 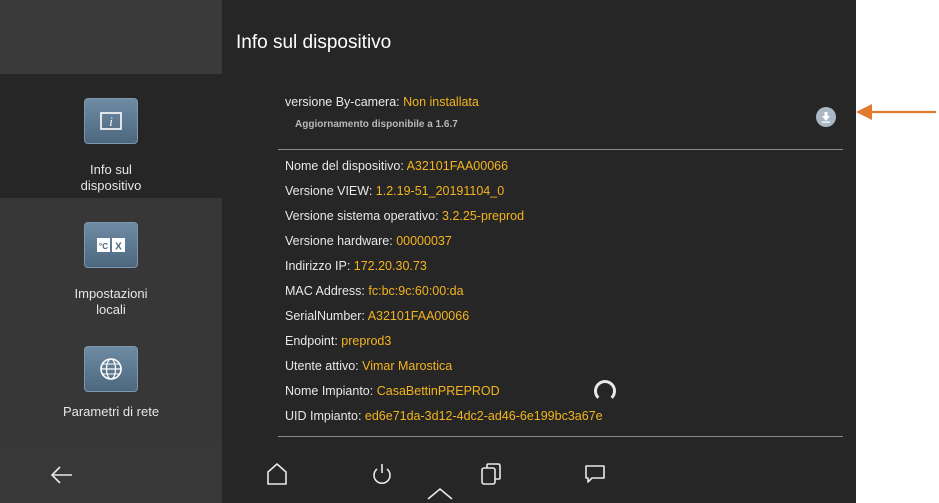 I want to click on wifi-icon, so click(x=605, y=391).